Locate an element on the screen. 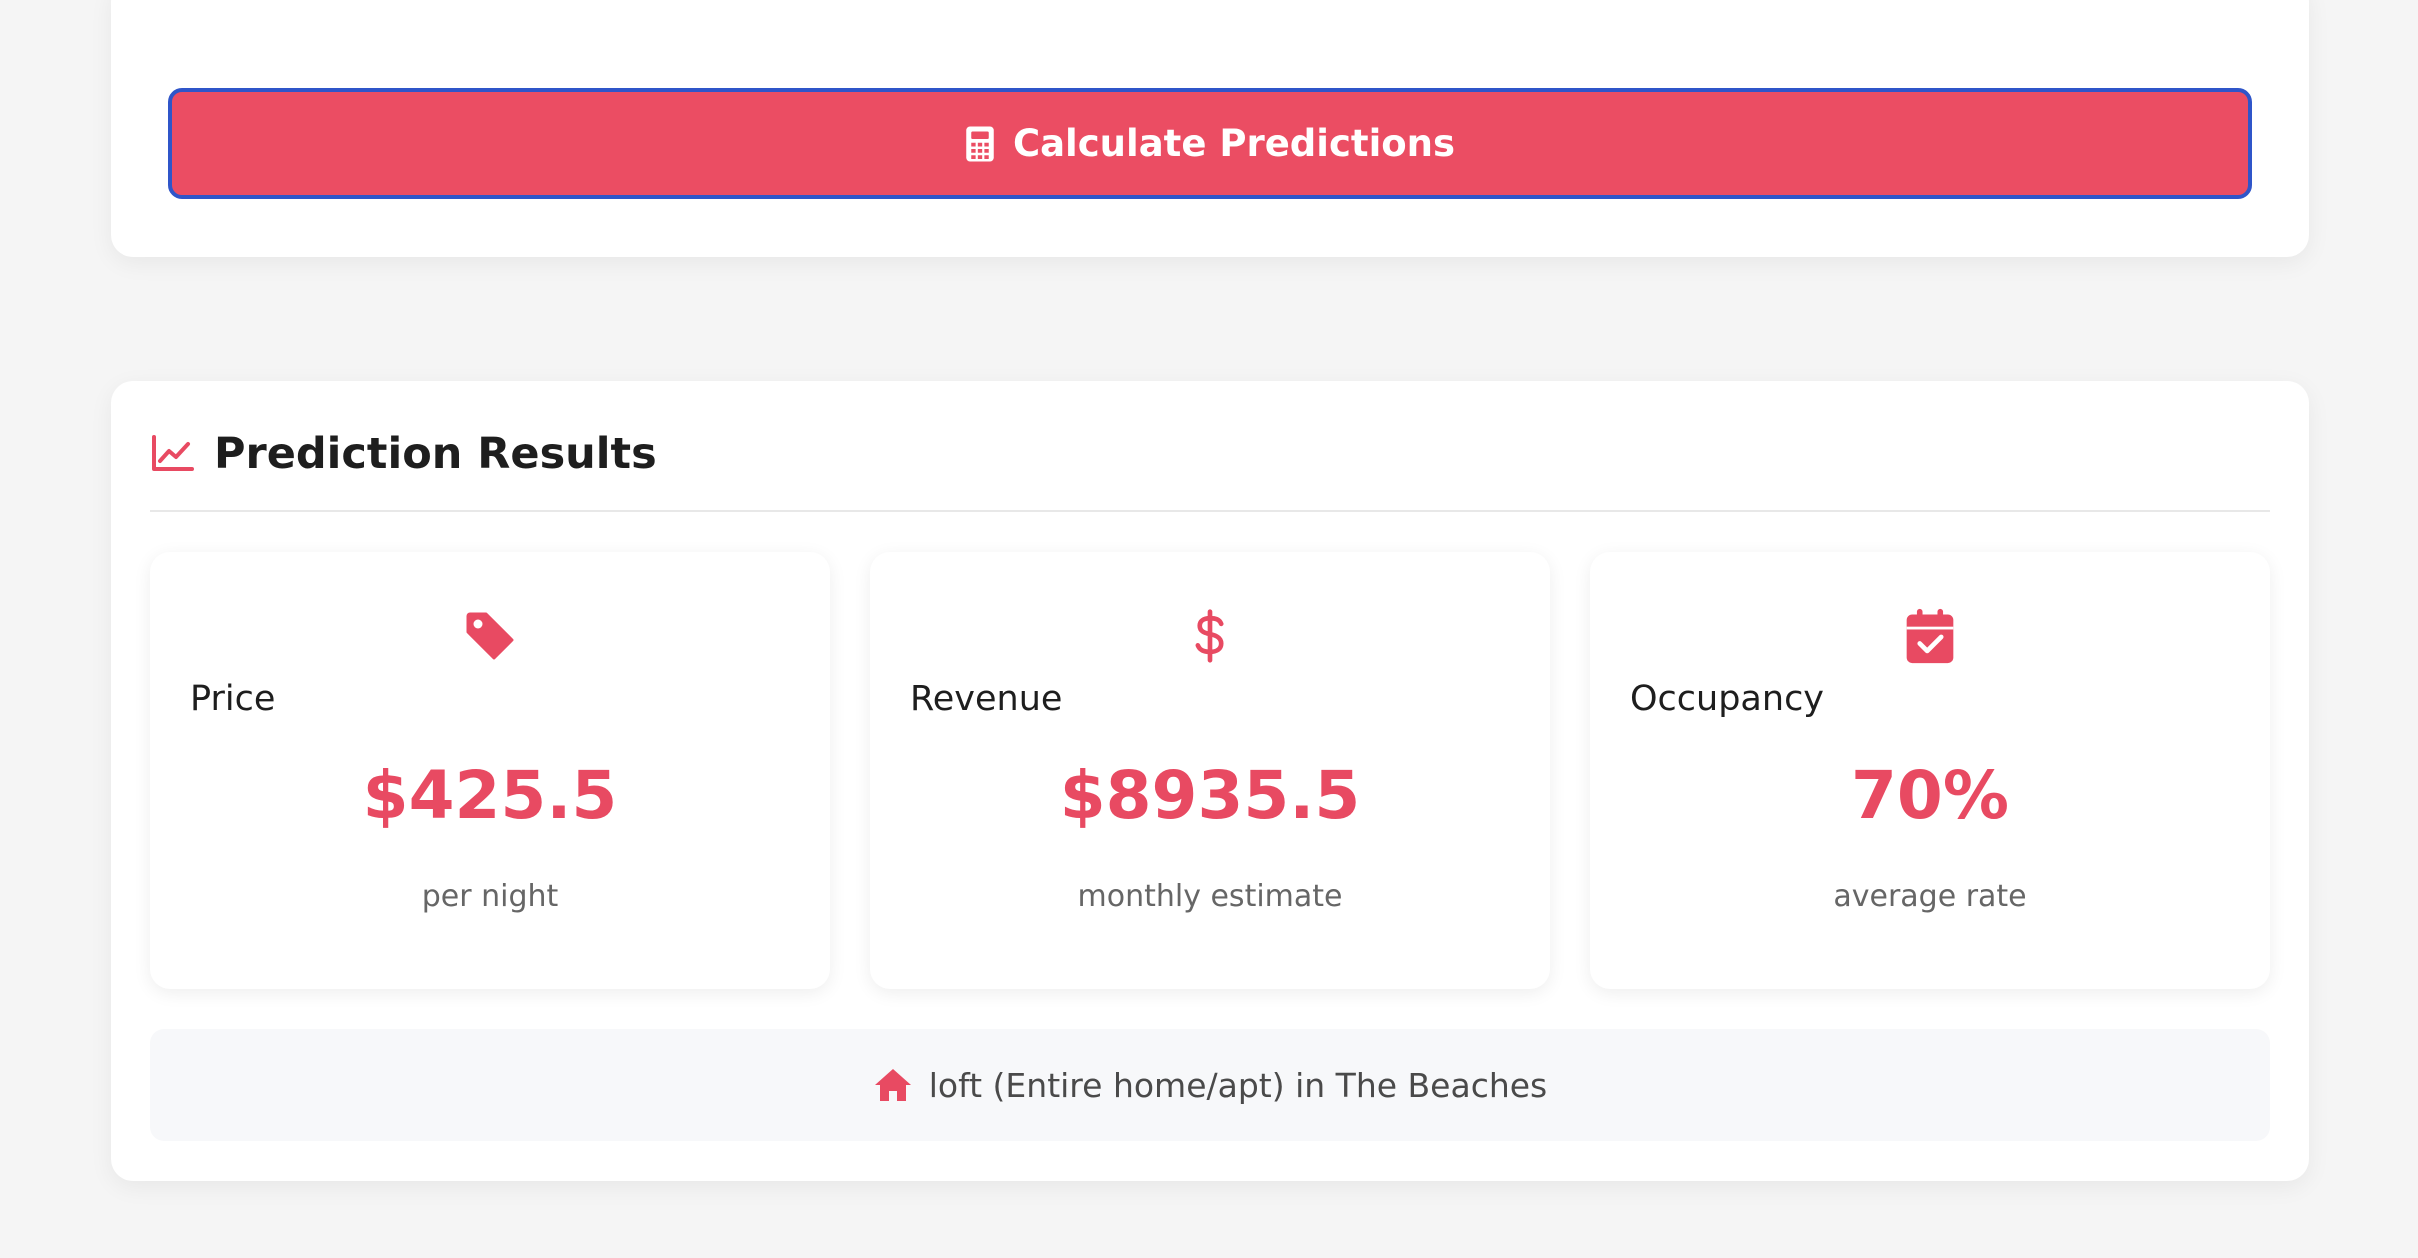 The width and height of the screenshot is (2418, 1258). header-divider is located at coordinates (1210, 511).